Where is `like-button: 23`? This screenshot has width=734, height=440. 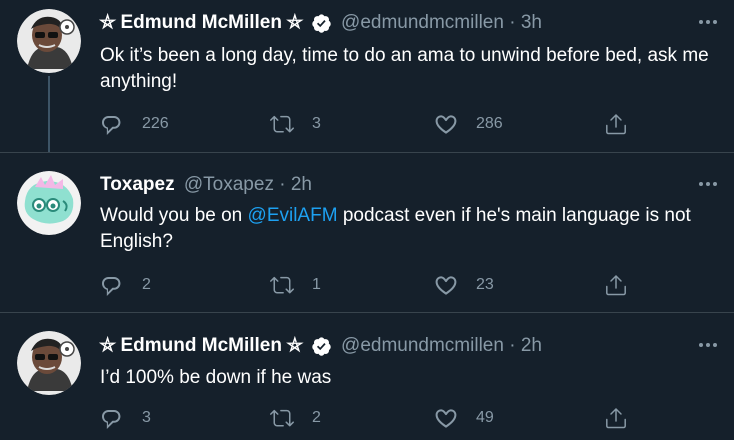
like-button: 23 is located at coordinates (464, 285).